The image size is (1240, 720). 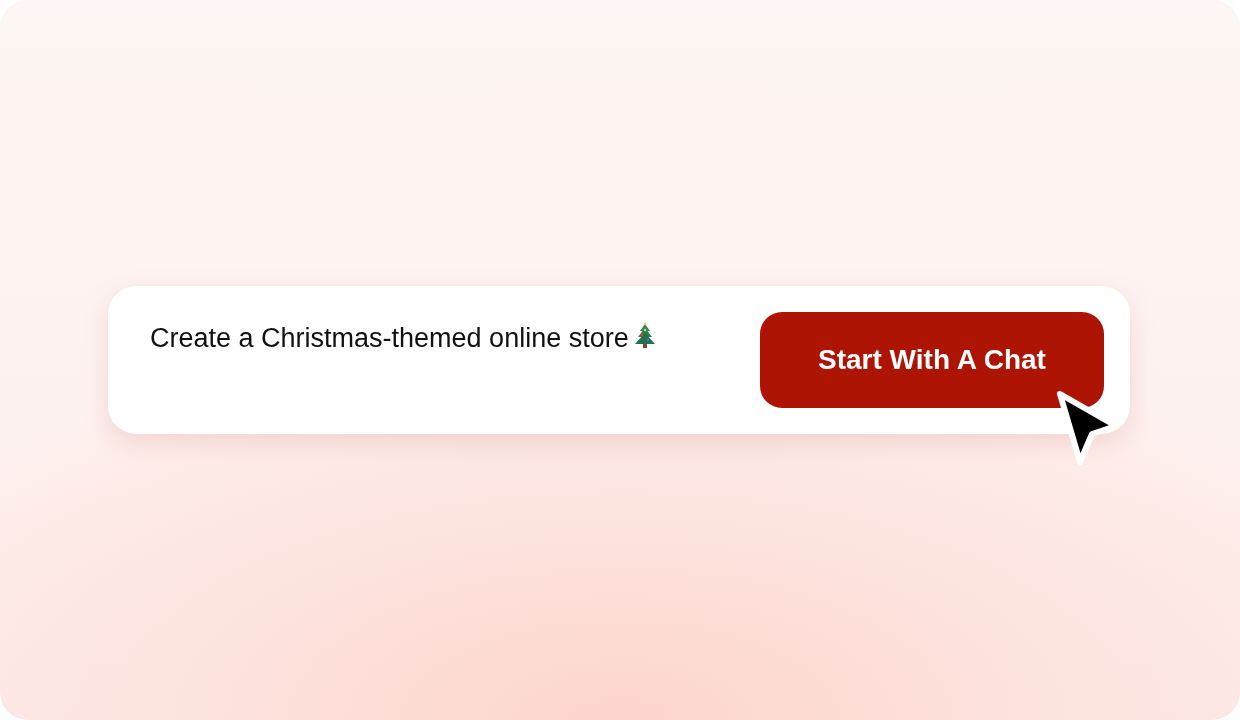 I want to click on christmas-tree-icon, so click(x=644, y=335).